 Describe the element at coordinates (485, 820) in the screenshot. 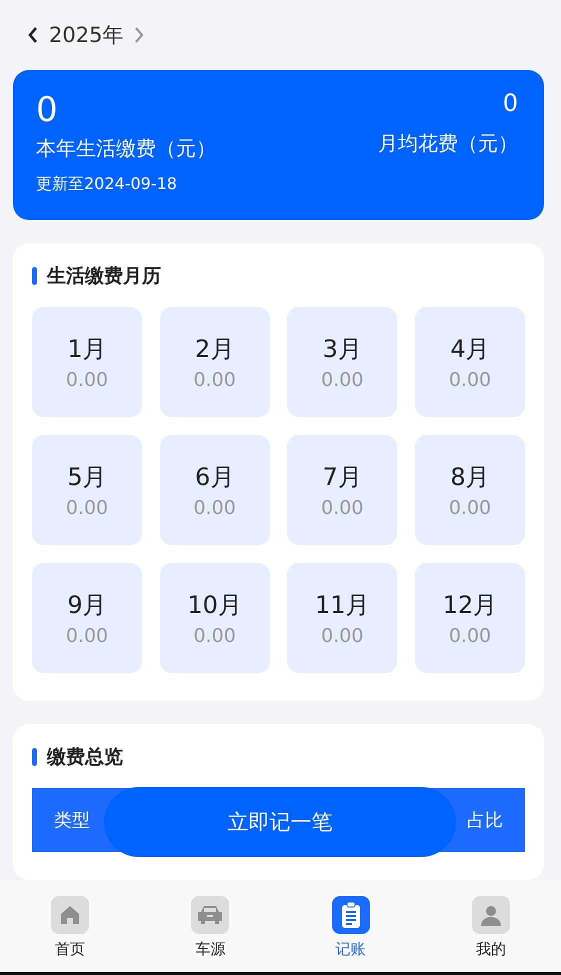

I see `column-header: 占比` at that location.